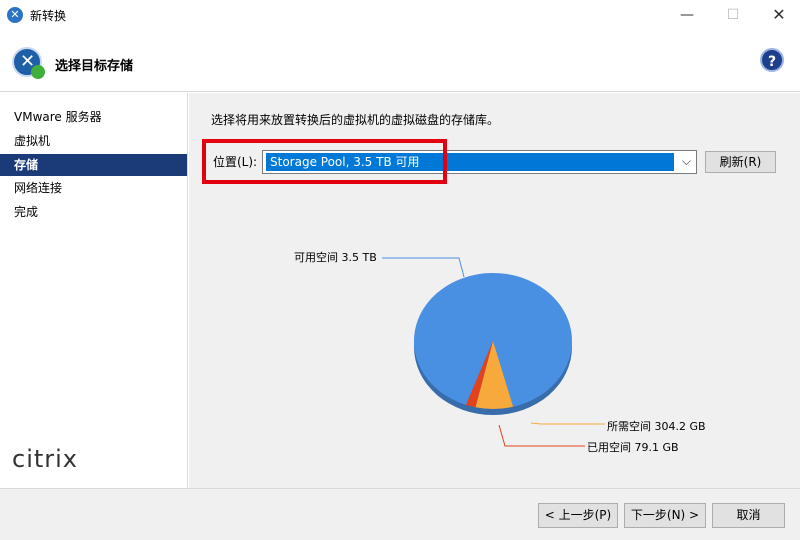 Image resolution: width=800 pixels, height=540 pixels. I want to click on cancel-button: 取消, so click(748, 515).